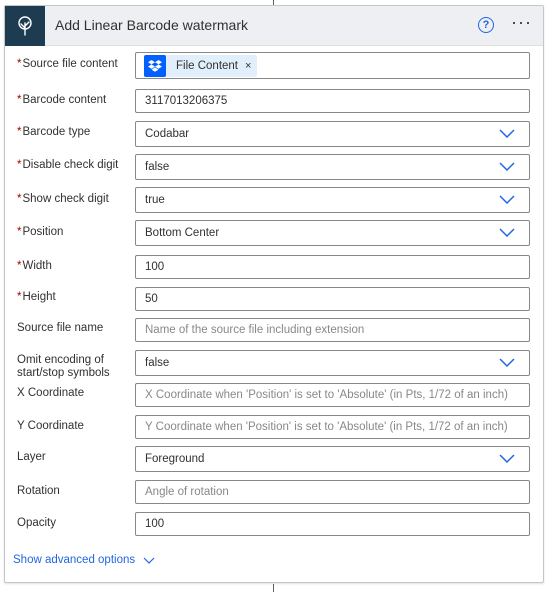 Image resolution: width=548 pixels, height=592 pixels. I want to click on help-glyph: ?, so click(486, 24).